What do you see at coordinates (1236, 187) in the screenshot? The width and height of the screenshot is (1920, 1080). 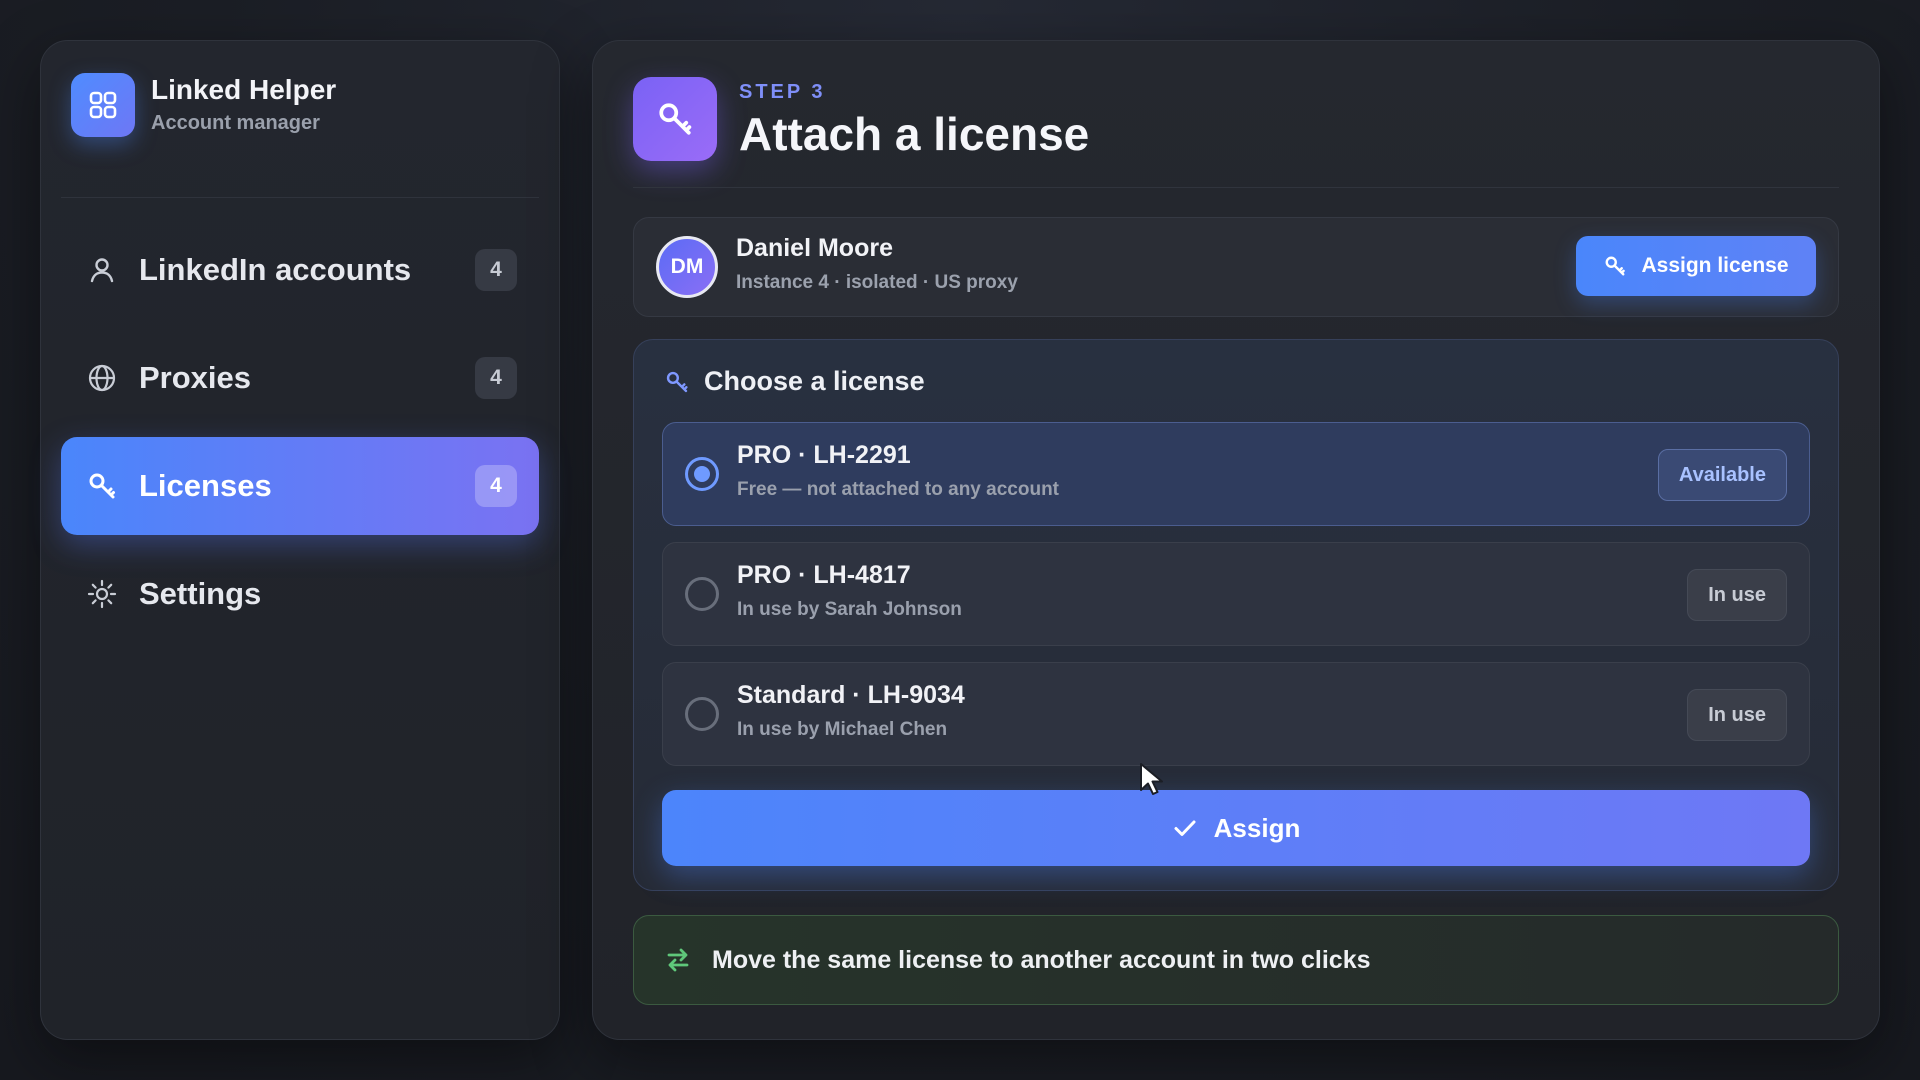 I see `header-divider` at bounding box center [1236, 187].